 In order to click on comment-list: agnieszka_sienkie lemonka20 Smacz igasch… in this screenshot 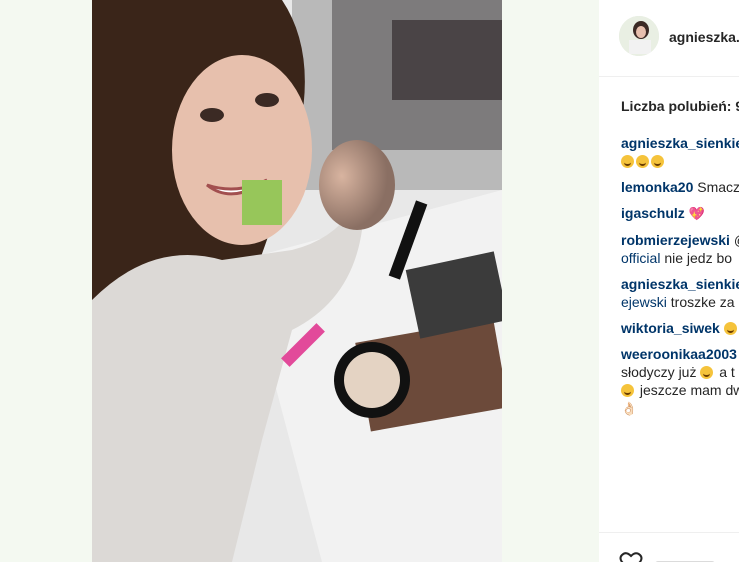, I will do `click(680, 280)`.